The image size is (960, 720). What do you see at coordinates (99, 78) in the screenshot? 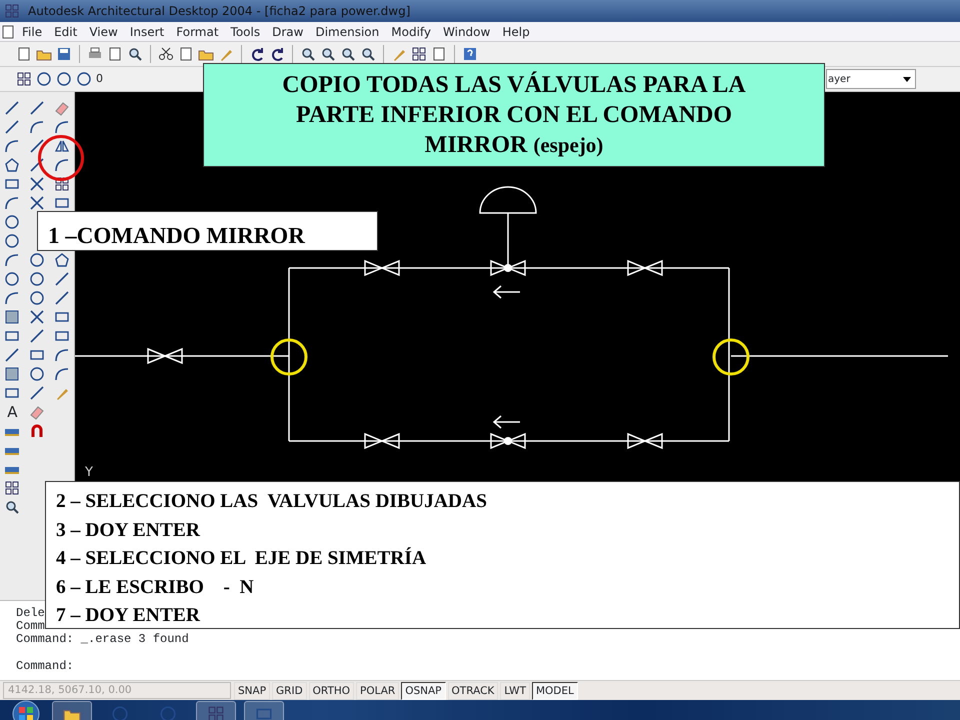
I see `layer-name: 0` at bounding box center [99, 78].